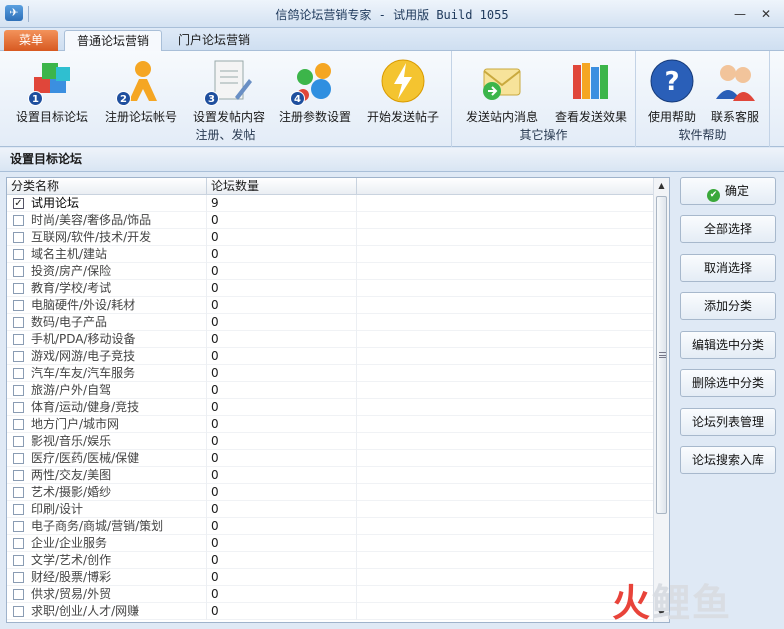 This screenshot has width=784, height=629. What do you see at coordinates (330, 322) in the screenshot?
I see `table-row: 数码/电子产品 0` at bounding box center [330, 322].